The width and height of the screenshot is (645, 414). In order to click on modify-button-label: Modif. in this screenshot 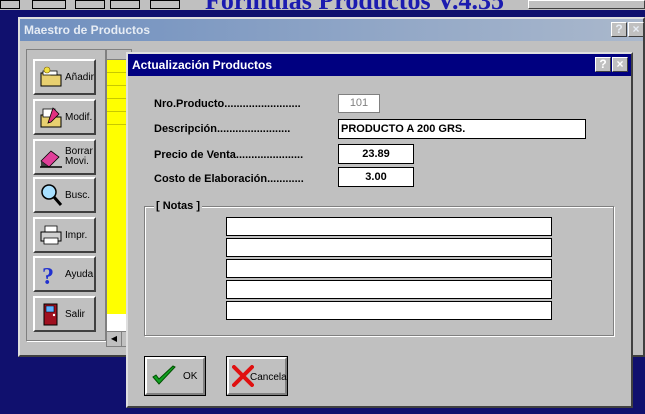, I will do `click(79, 117)`.